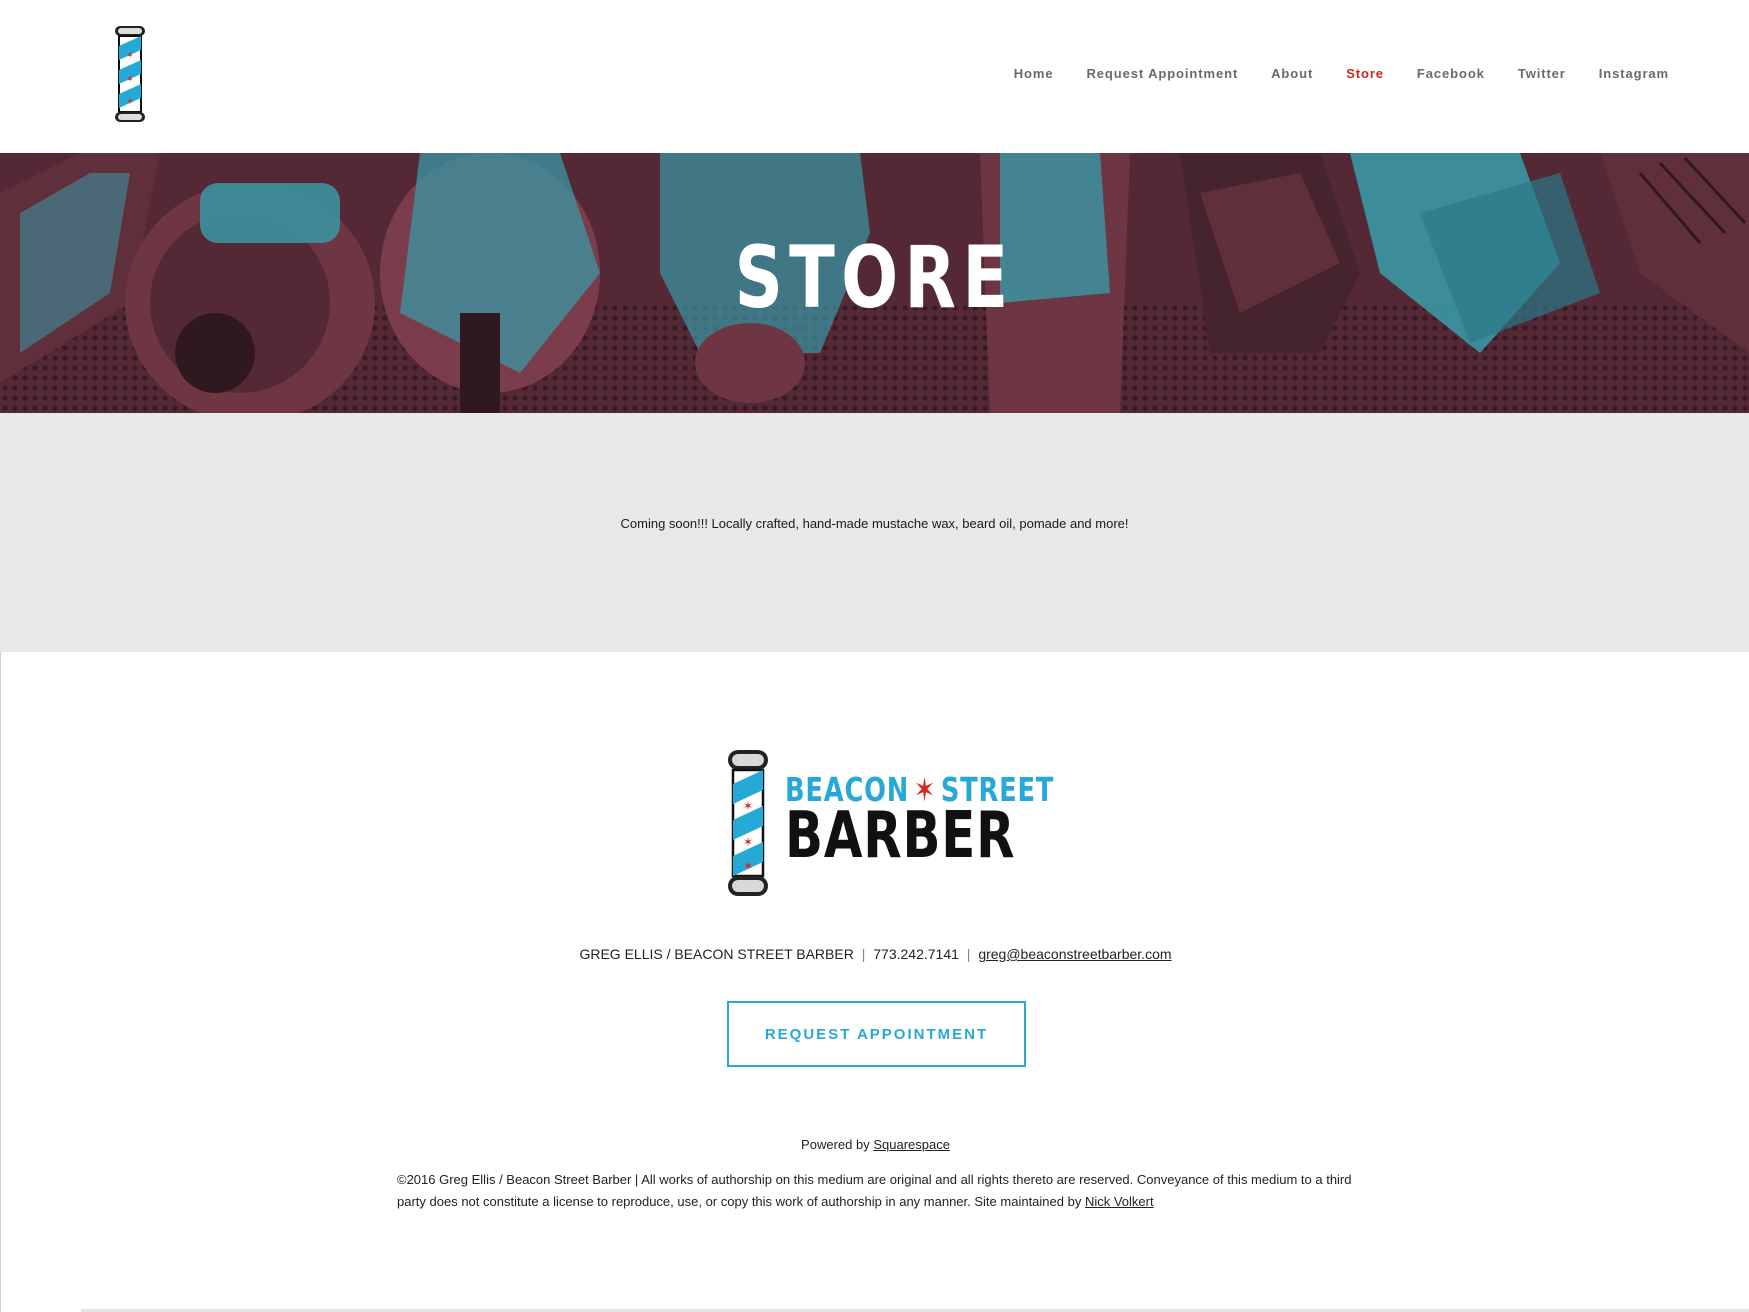  I want to click on nav-instagram: Instagram, so click(1634, 73).